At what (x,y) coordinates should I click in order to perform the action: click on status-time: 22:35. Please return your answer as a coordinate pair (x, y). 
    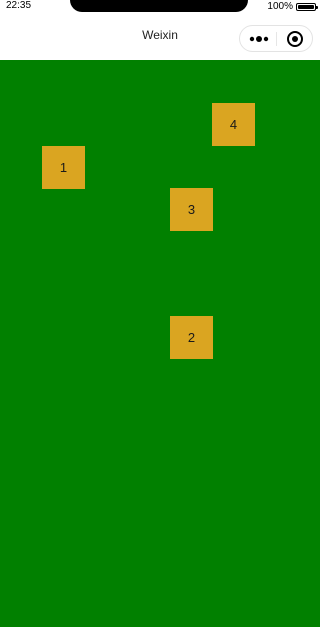
    Looking at the image, I should click on (19, 5).